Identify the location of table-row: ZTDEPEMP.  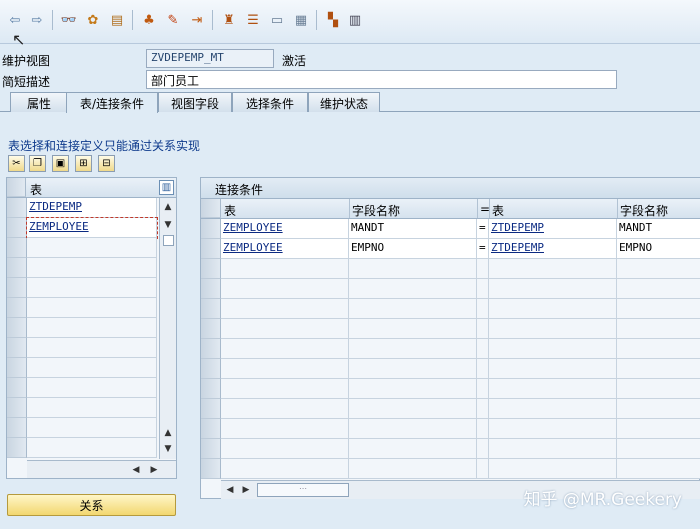
(82, 208).